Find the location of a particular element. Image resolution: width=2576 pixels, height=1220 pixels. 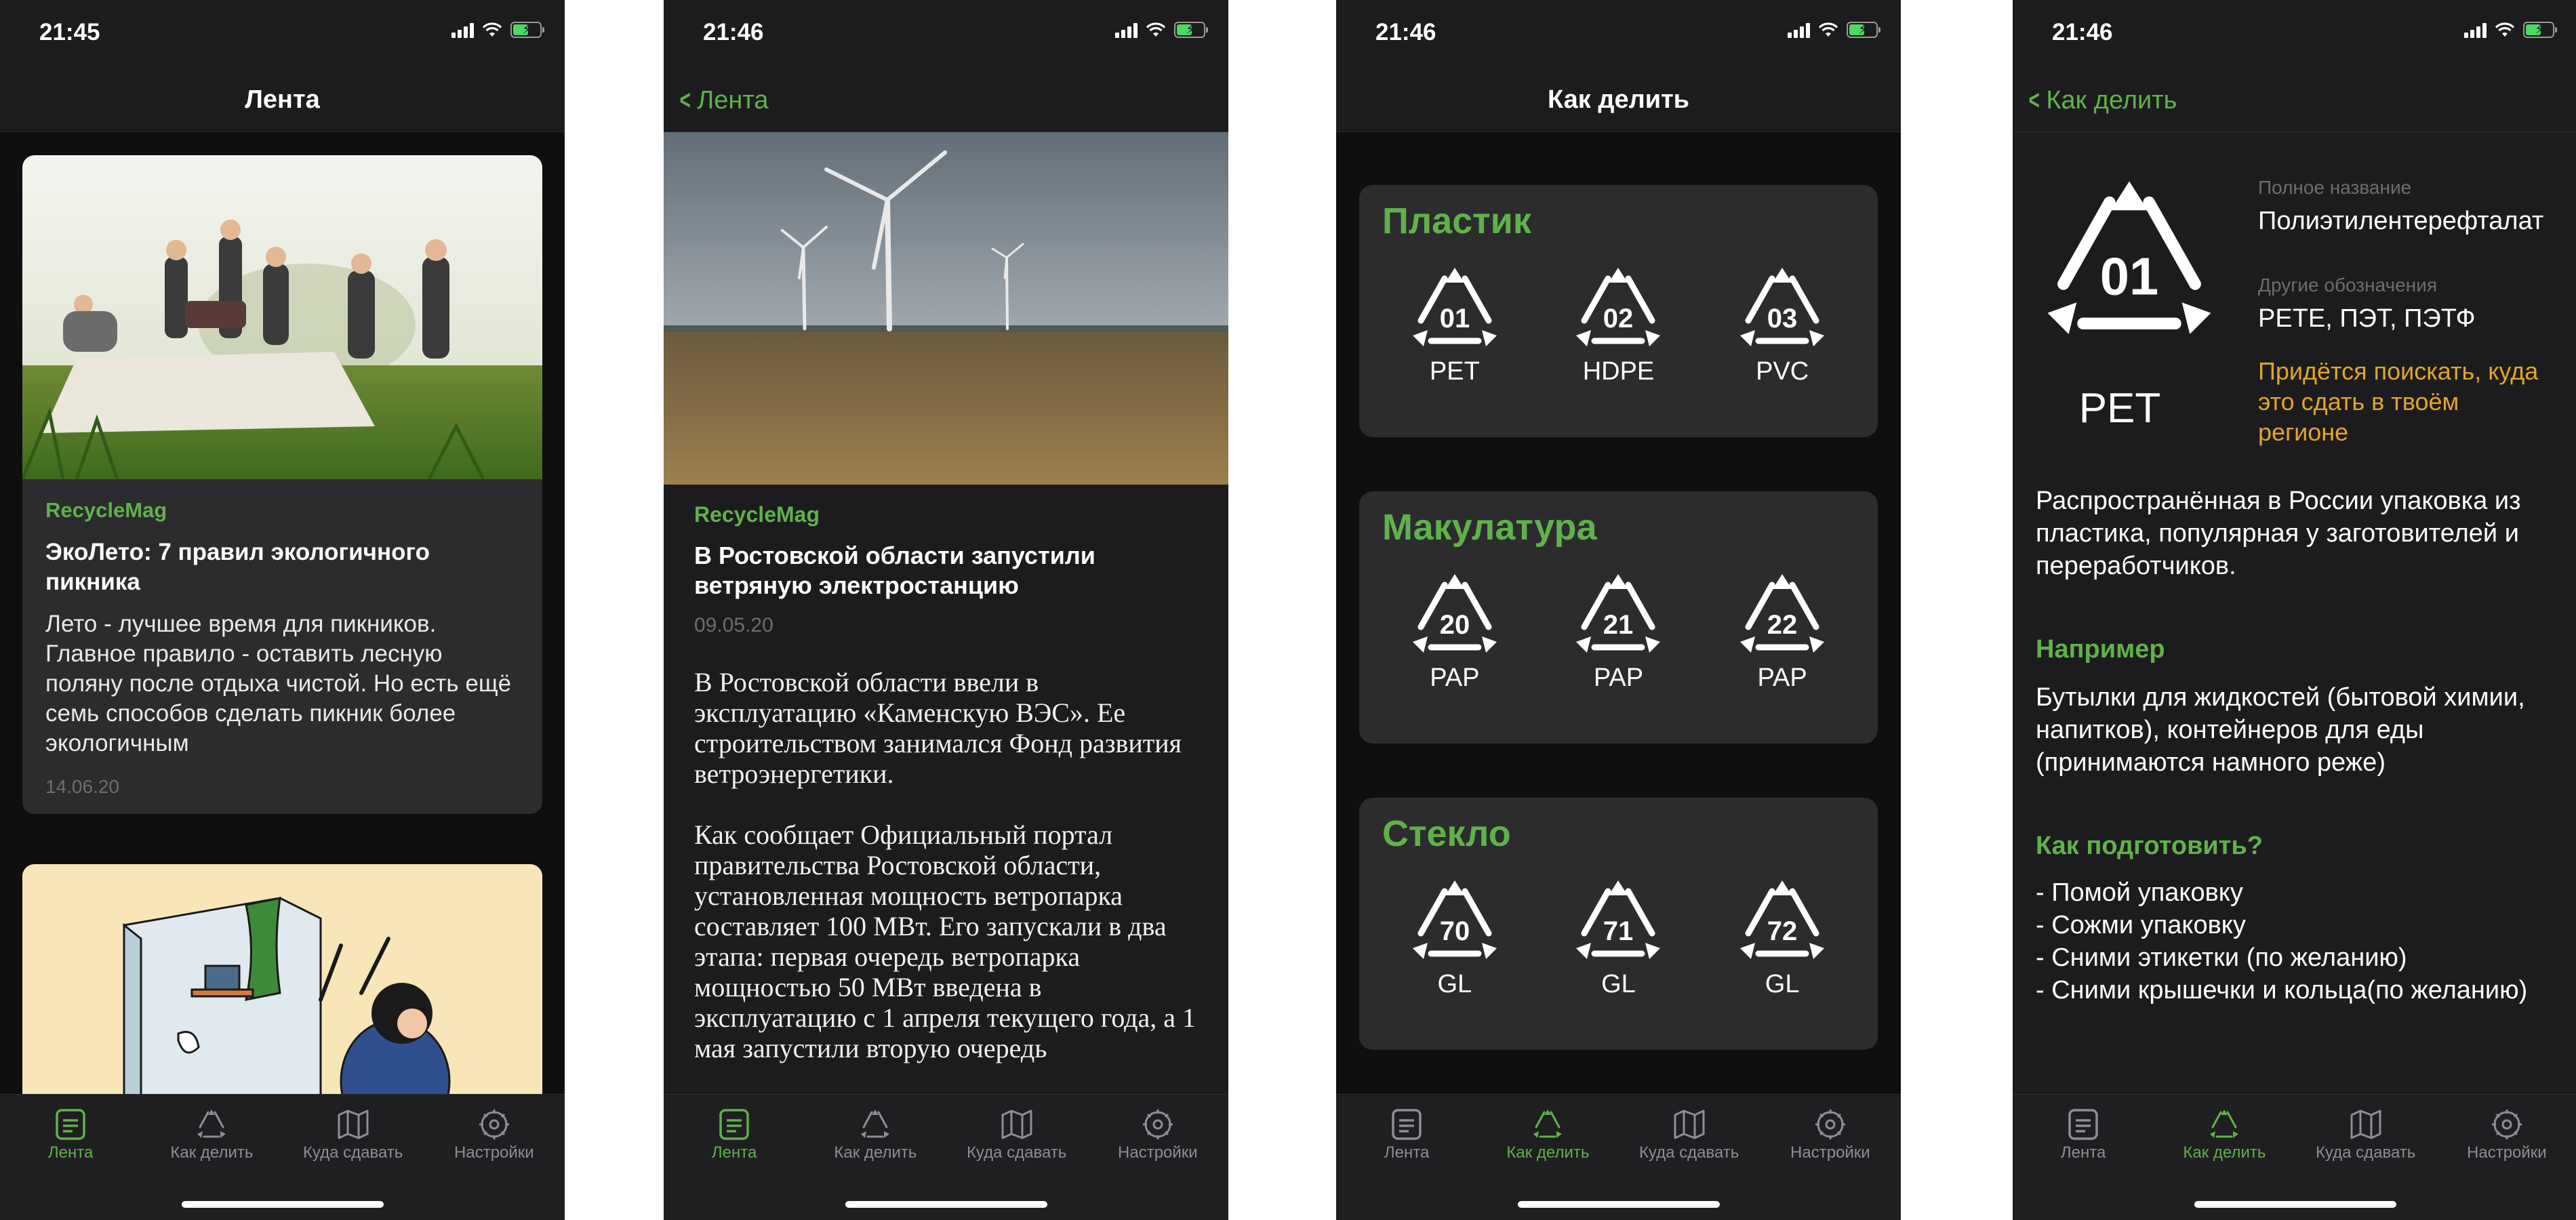

category-title: Стекло is located at coordinates (1446, 834).